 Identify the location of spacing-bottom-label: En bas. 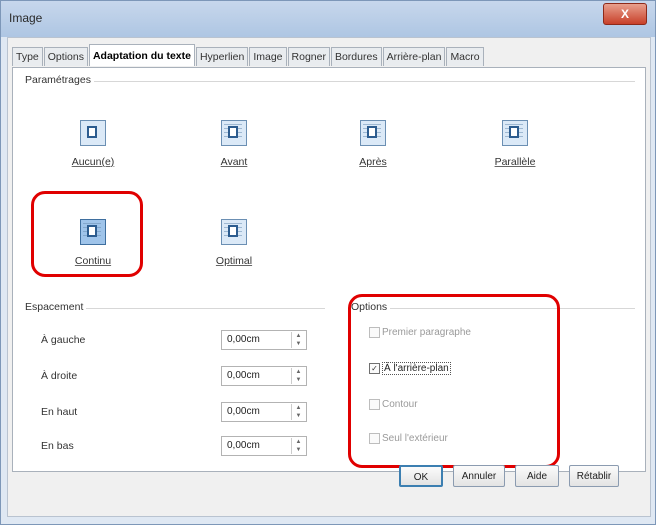
(57, 446).